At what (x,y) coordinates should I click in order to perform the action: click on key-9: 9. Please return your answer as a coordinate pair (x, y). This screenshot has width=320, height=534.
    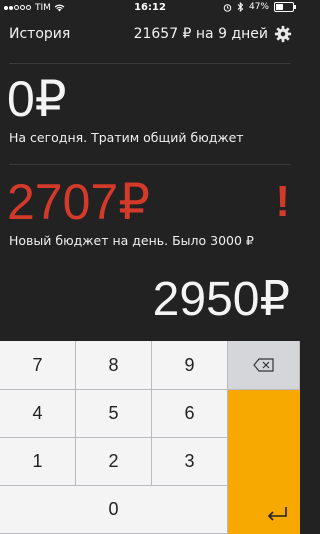
    Looking at the image, I should click on (190, 365).